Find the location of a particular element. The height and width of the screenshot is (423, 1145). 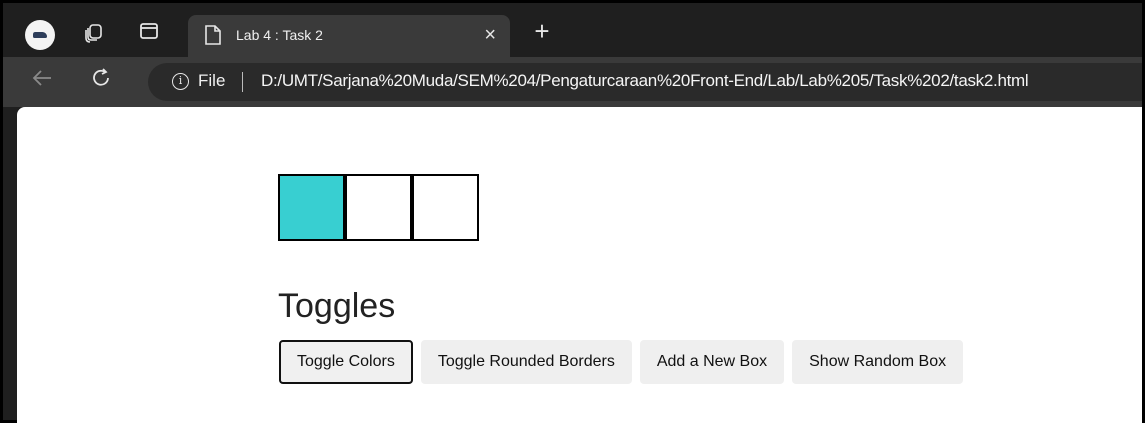

toggle-rounded-borders-button: Toggle Rounded Borders is located at coordinates (526, 362).